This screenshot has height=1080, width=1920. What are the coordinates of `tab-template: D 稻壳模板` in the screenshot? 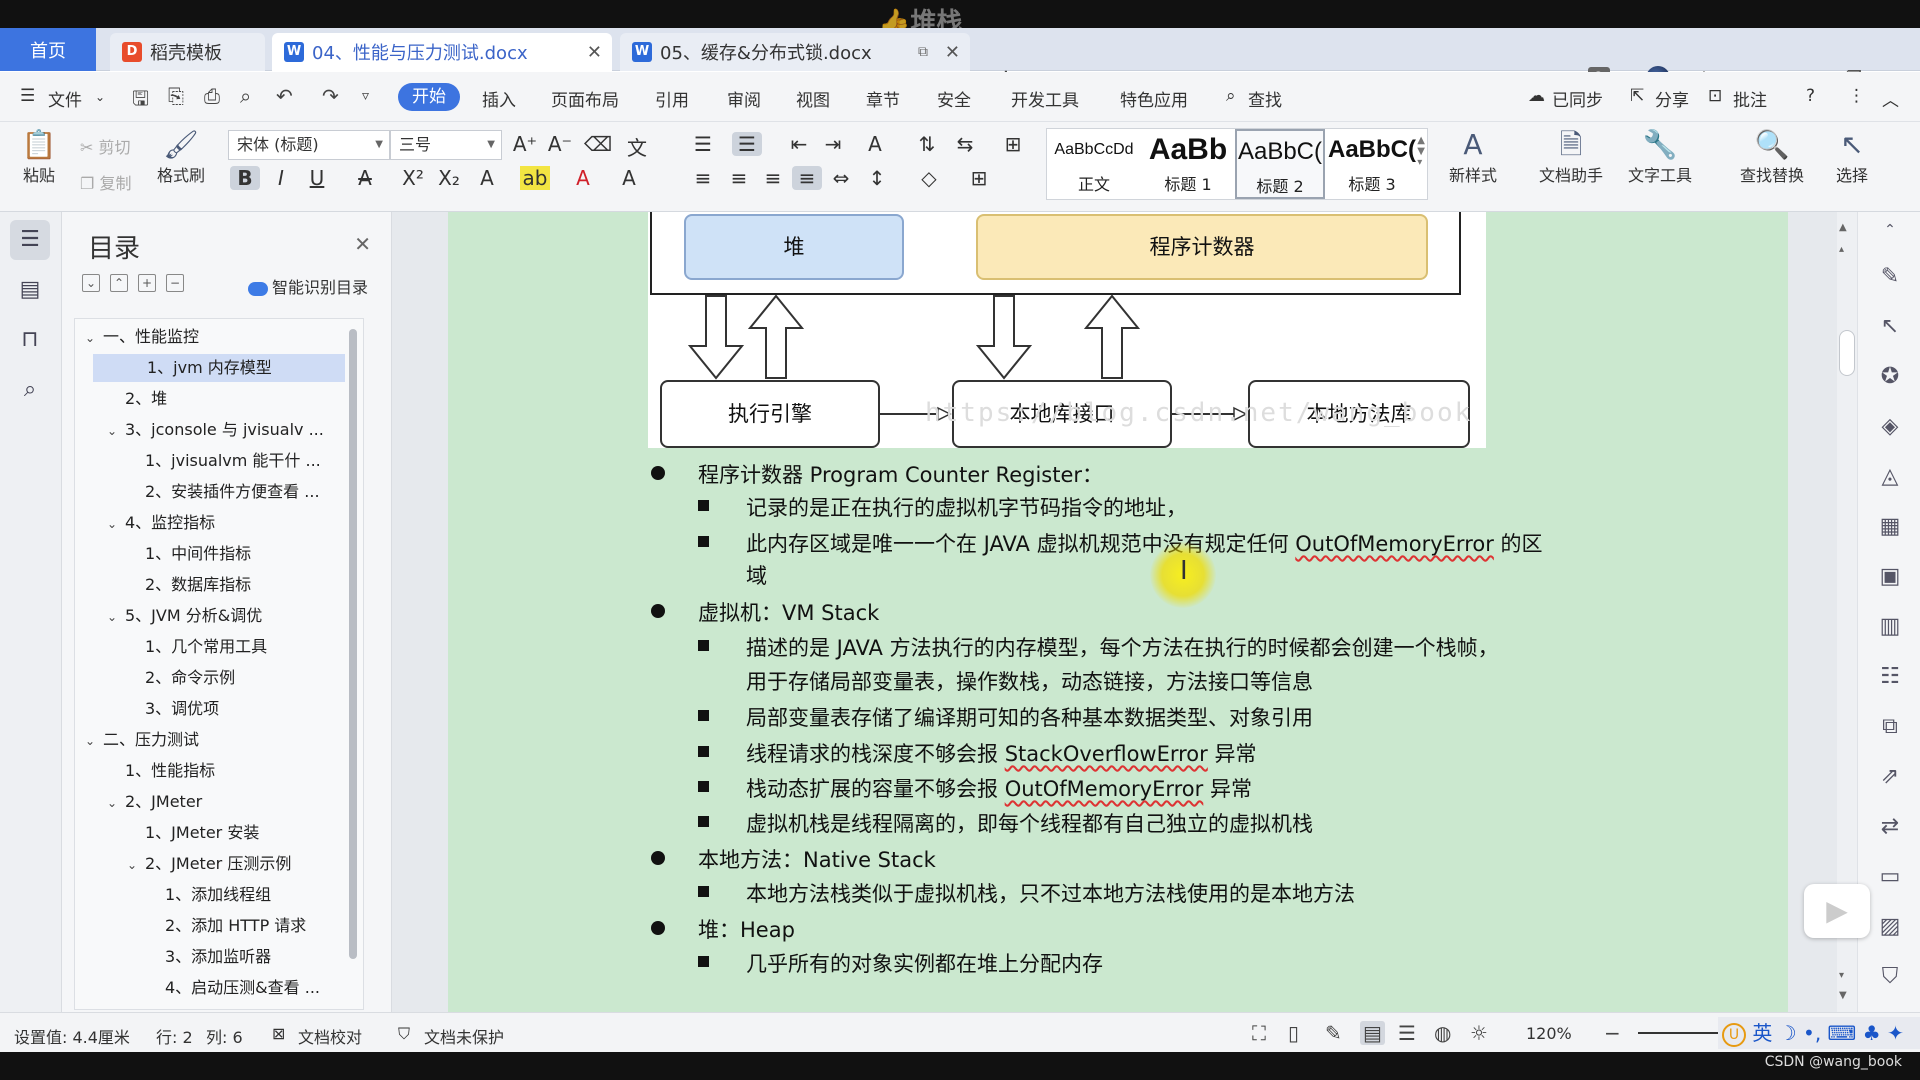 It's located at (187, 52).